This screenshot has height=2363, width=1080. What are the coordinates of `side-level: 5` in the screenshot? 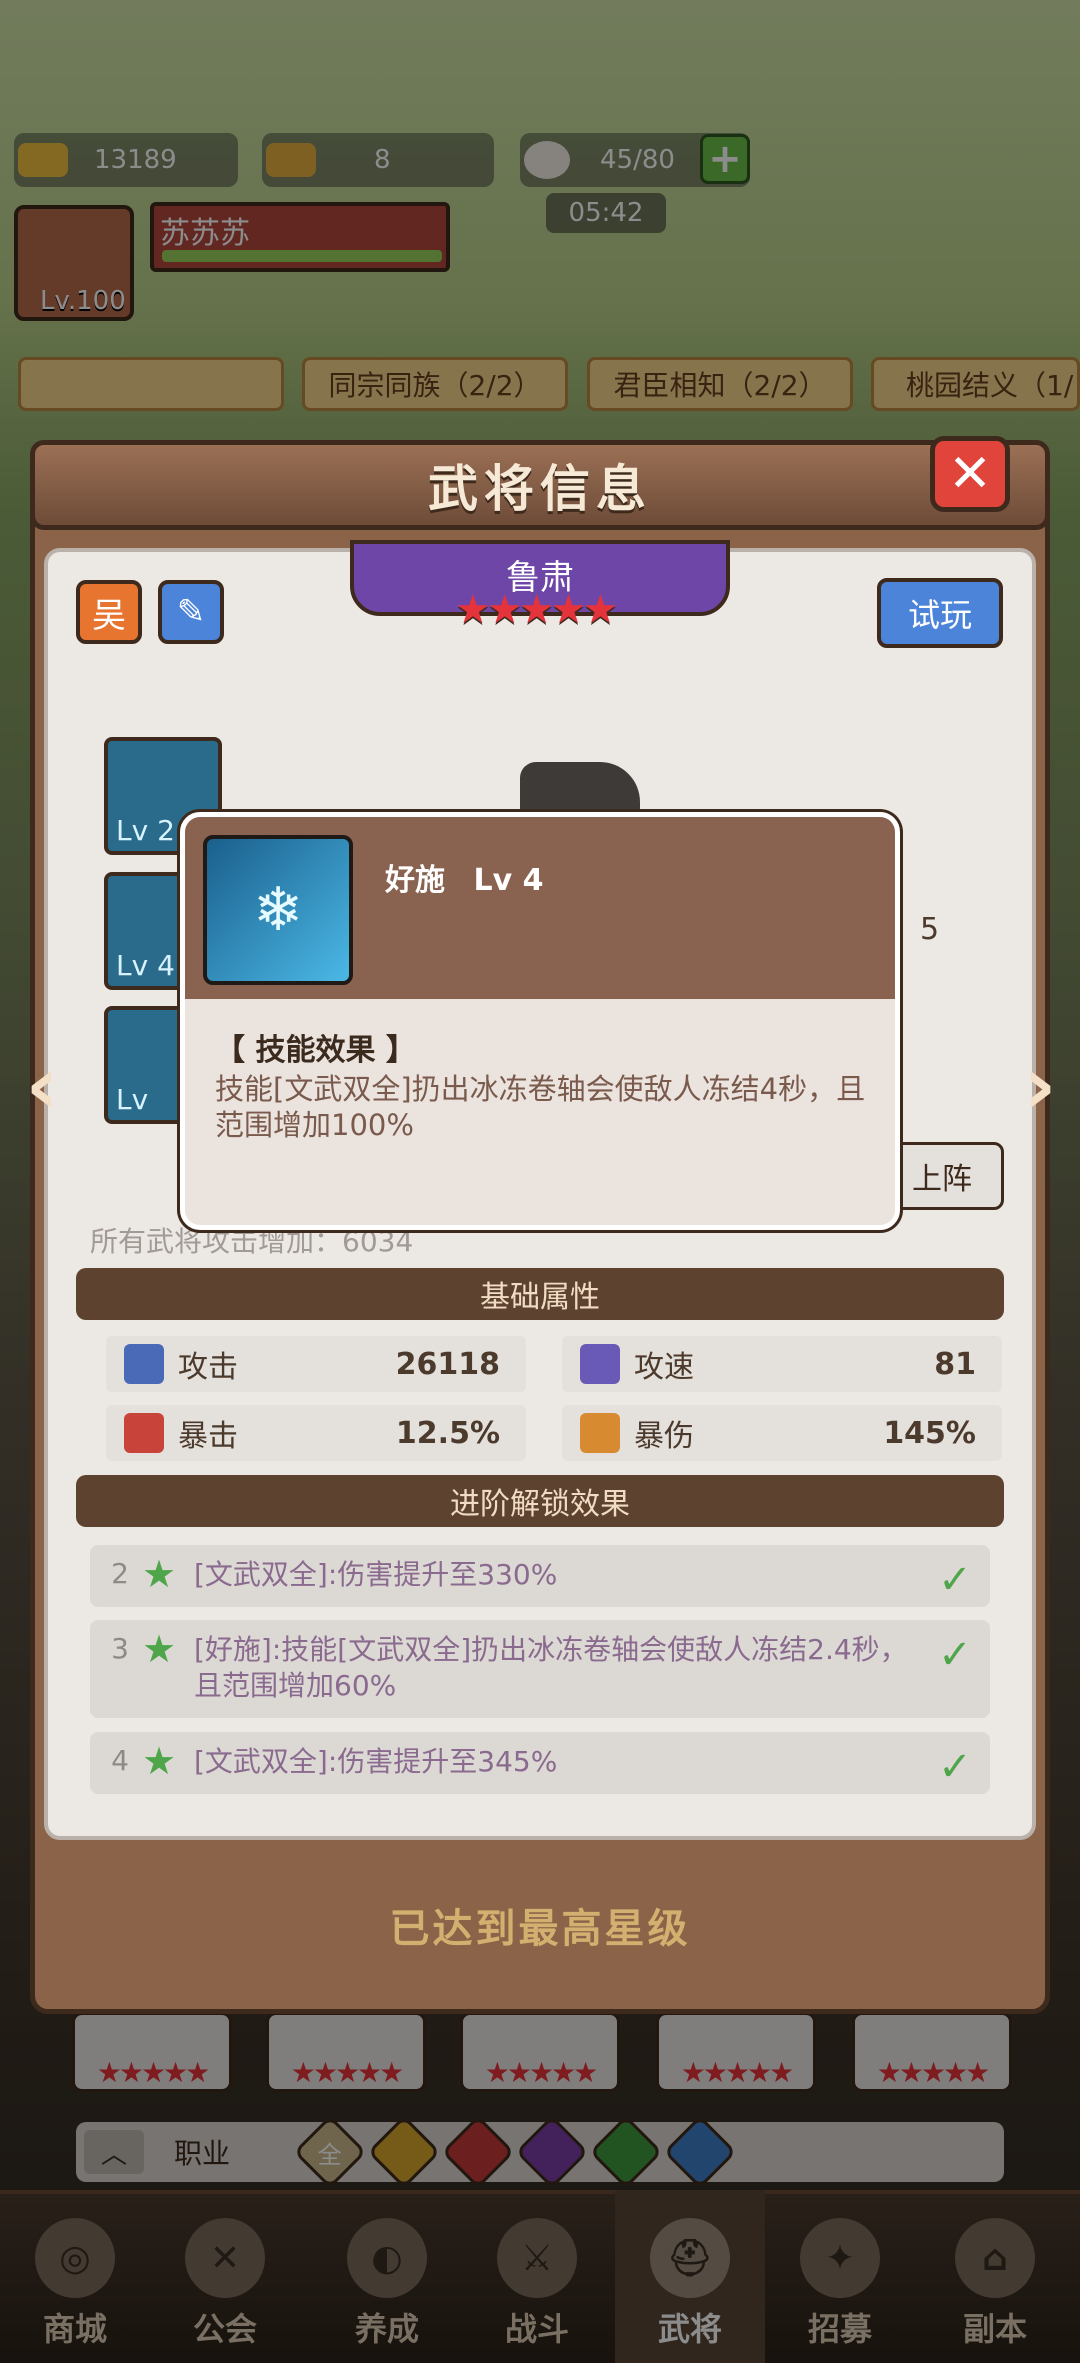 It's located at (930, 929).